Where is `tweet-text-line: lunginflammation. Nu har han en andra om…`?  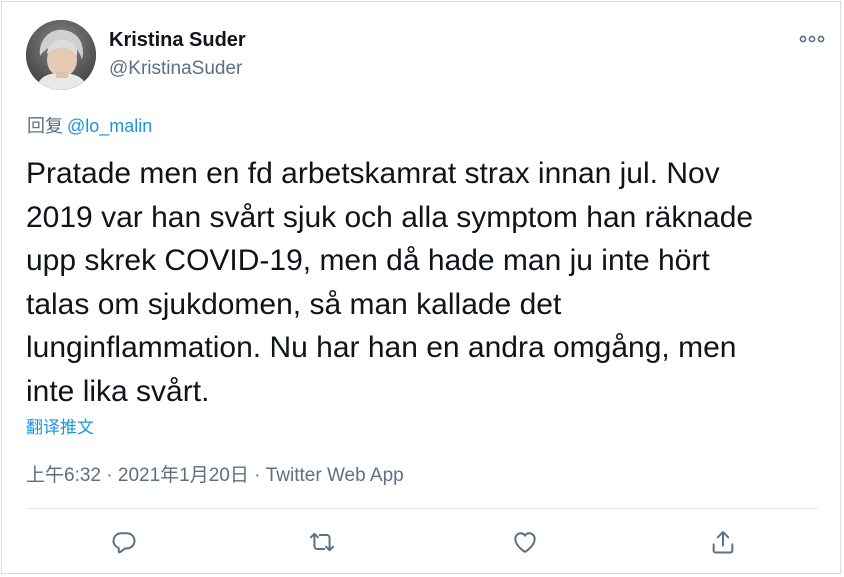 tweet-text-line: lunginflammation. Nu har han en andra om… is located at coordinates (381, 347).